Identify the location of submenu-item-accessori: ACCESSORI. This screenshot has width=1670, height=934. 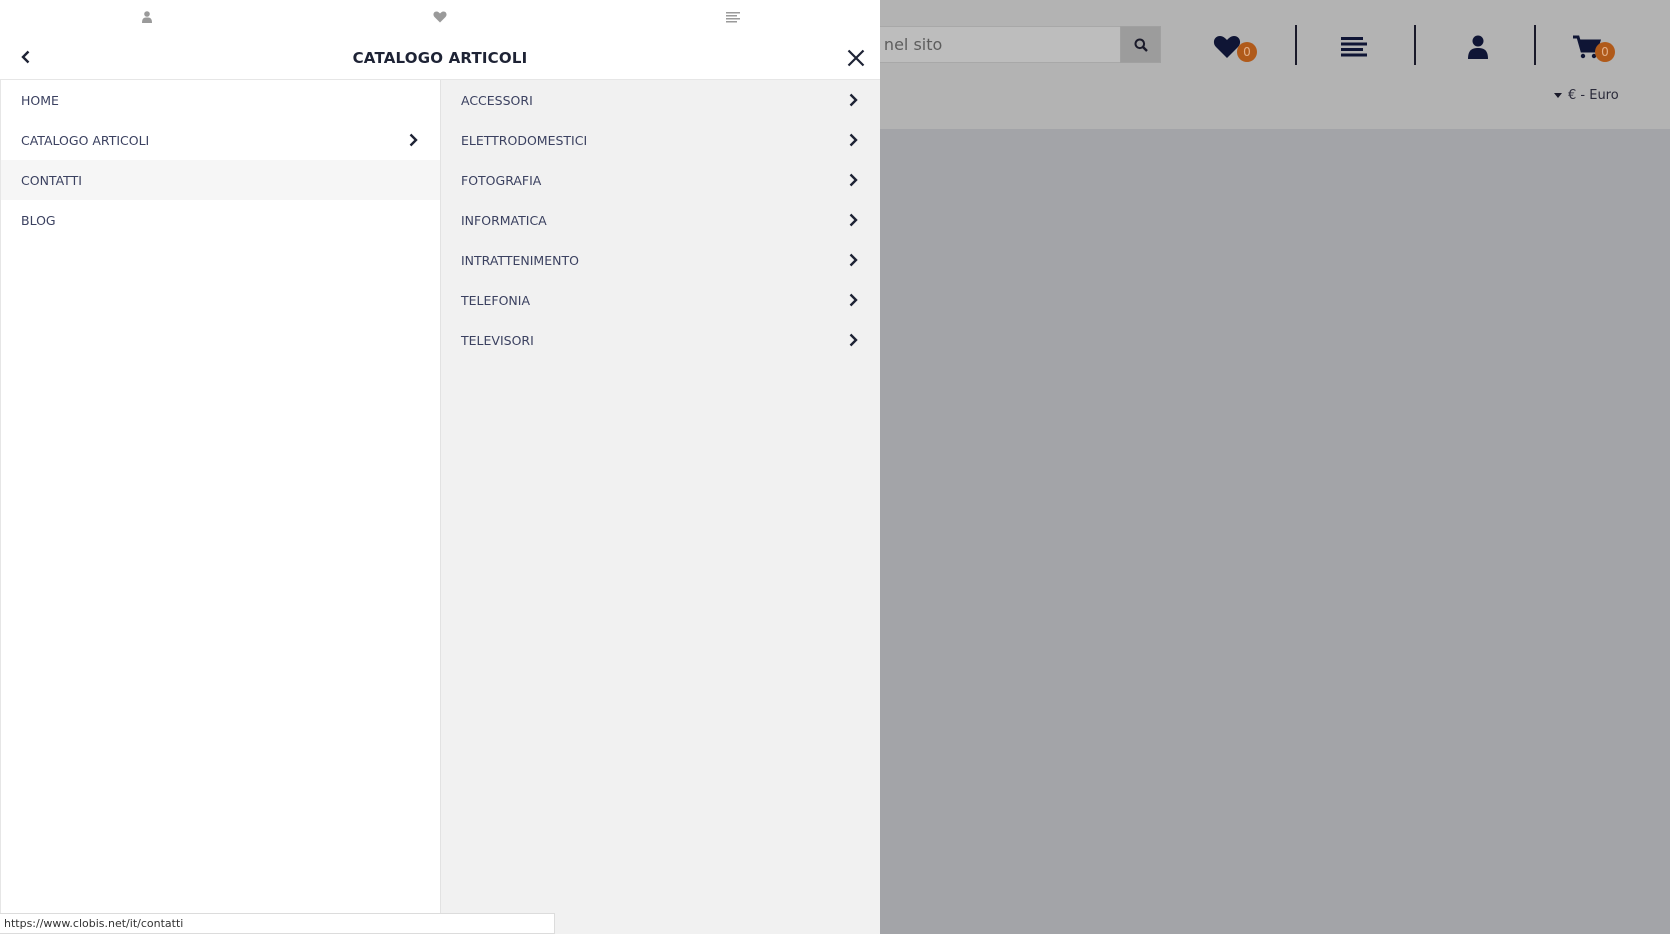
(660, 100).